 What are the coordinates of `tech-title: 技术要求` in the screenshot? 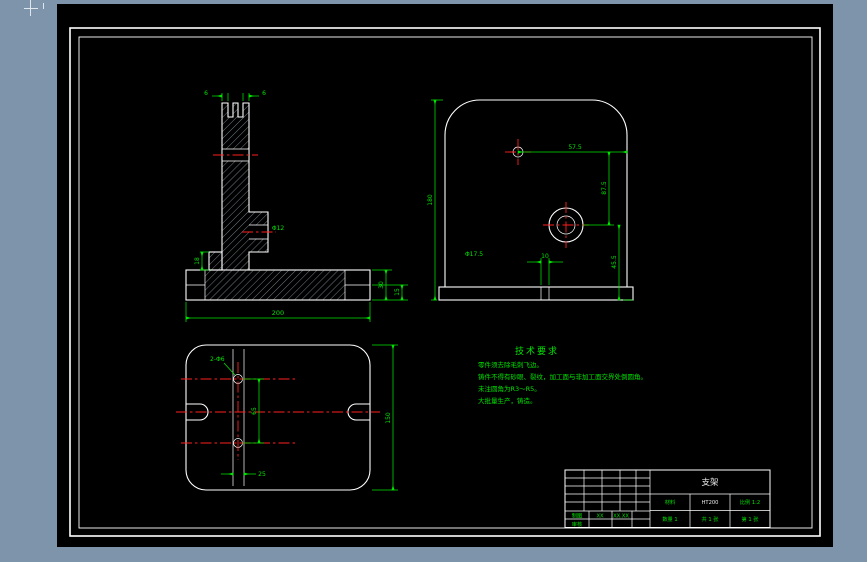 It's located at (537, 351).